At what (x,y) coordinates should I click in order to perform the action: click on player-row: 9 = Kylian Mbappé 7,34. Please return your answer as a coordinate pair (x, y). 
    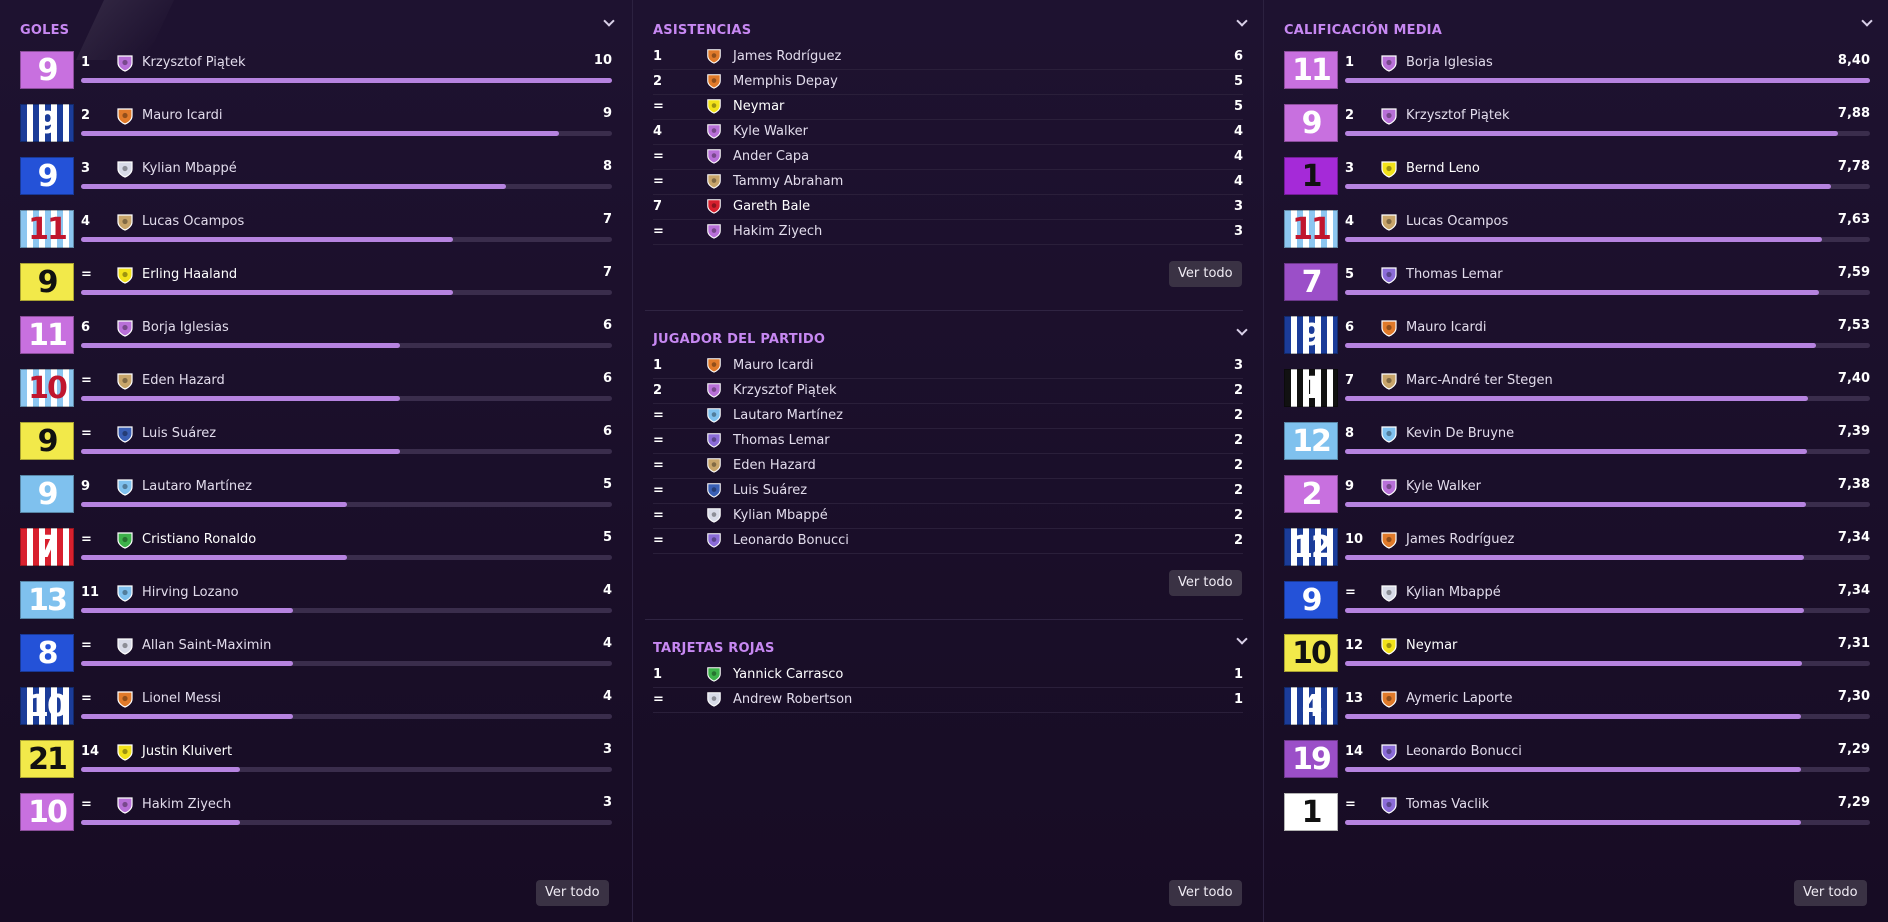
    Looking at the image, I should click on (1577, 603).